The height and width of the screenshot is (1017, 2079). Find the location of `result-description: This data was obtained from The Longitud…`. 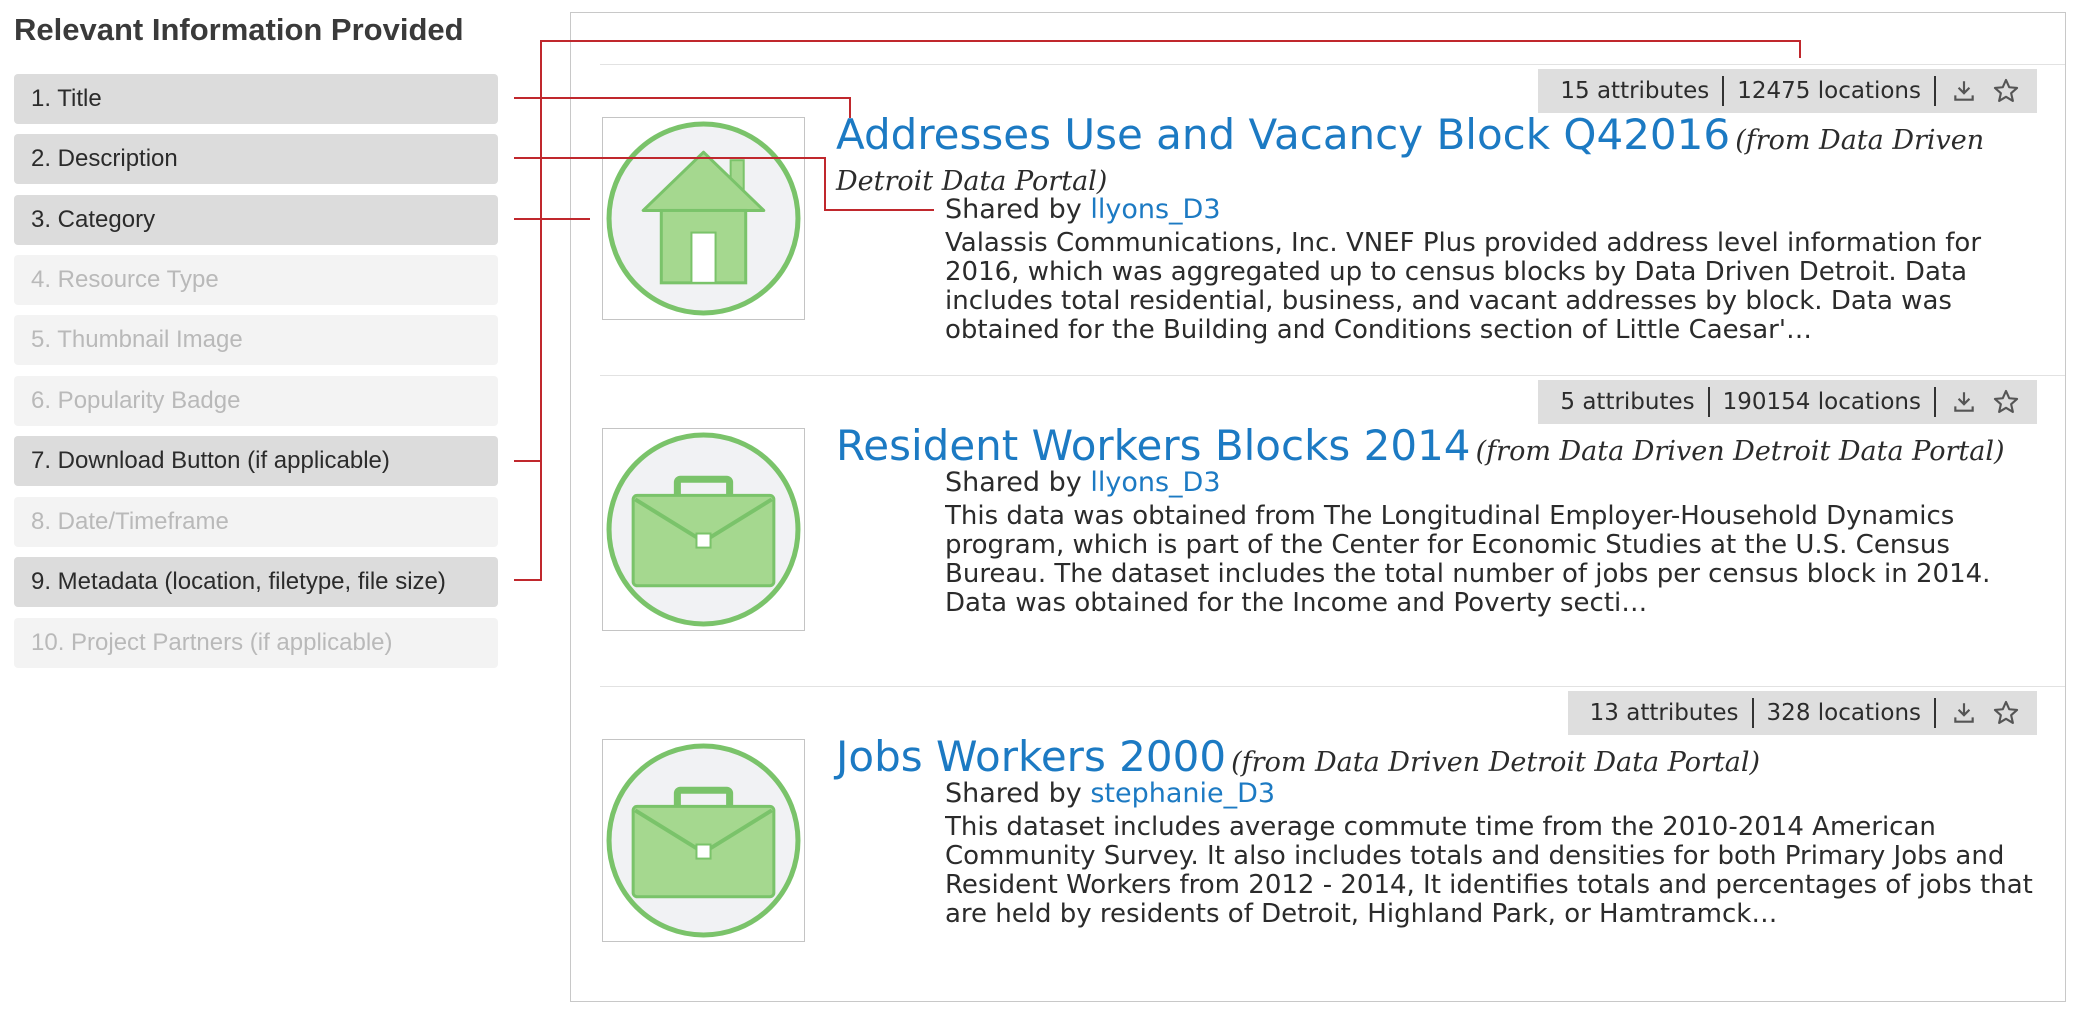

result-description: This data was obtained from The Longitud… is located at coordinates (1468, 560).